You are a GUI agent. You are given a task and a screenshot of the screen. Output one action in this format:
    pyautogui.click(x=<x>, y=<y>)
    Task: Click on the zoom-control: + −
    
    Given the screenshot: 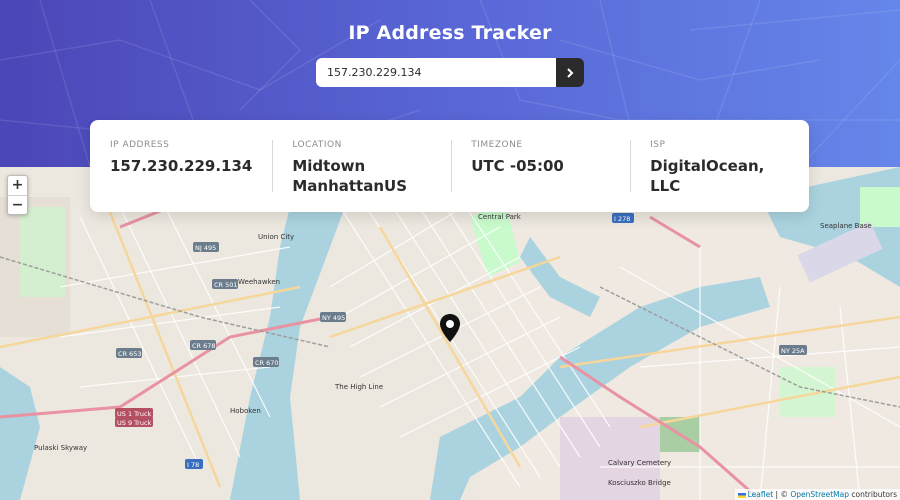 What is the action you would take?
    pyautogui.click(x=17, y=195)
    